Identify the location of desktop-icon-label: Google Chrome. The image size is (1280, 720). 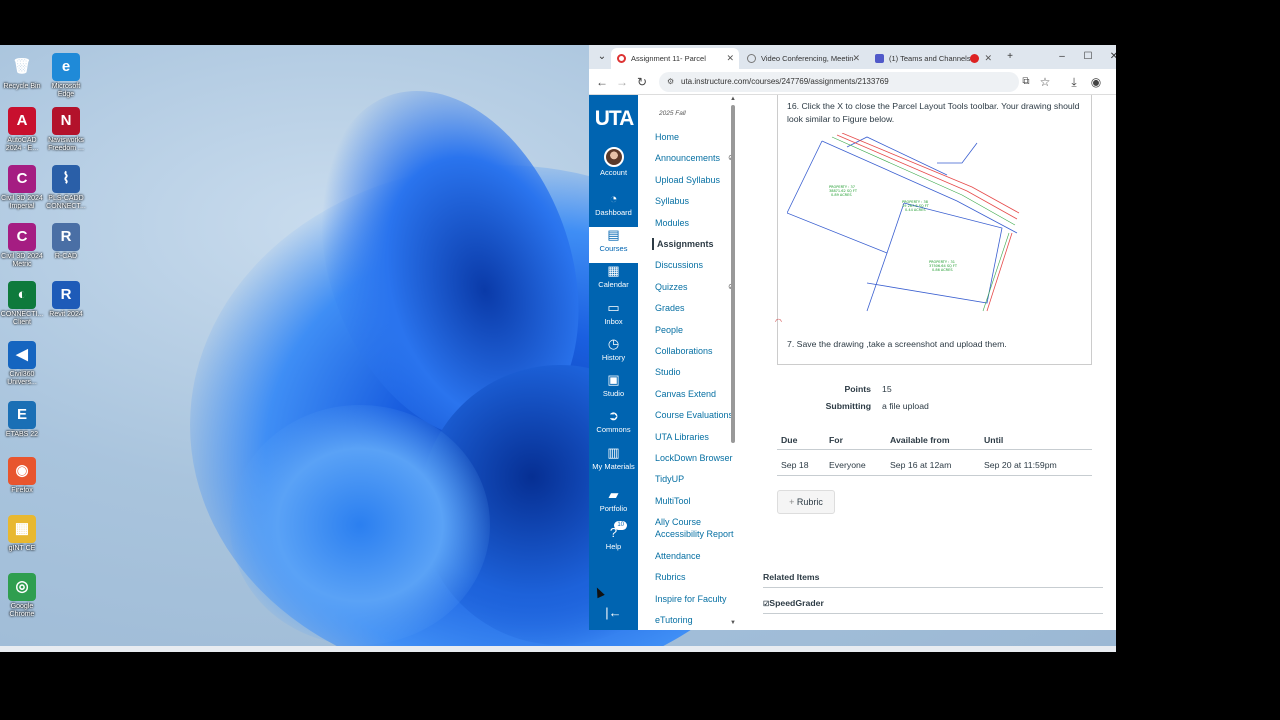
(22, 610).